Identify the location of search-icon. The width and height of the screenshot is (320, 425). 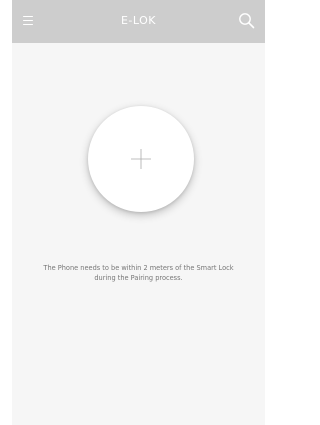
(247, 21).